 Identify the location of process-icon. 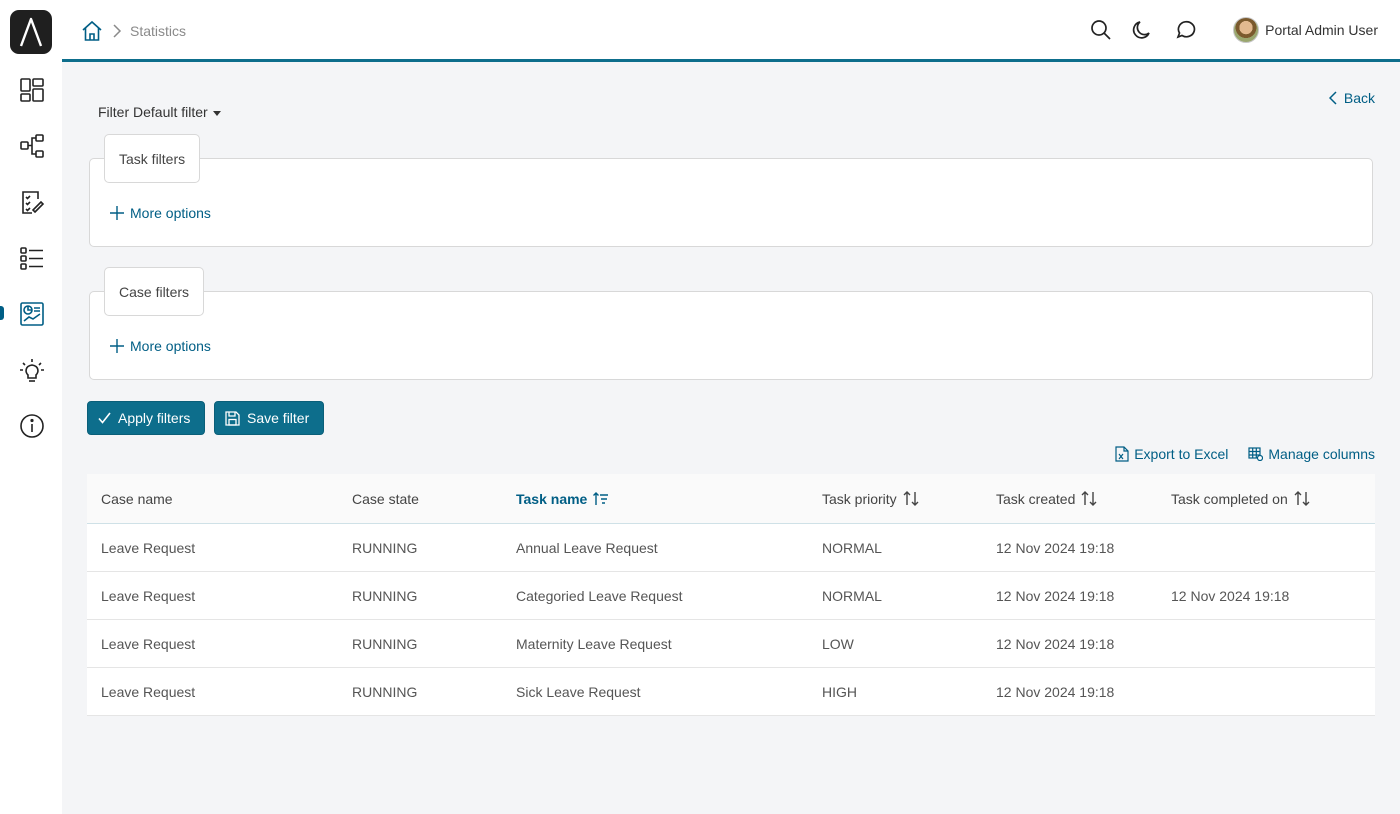
(32, 146).